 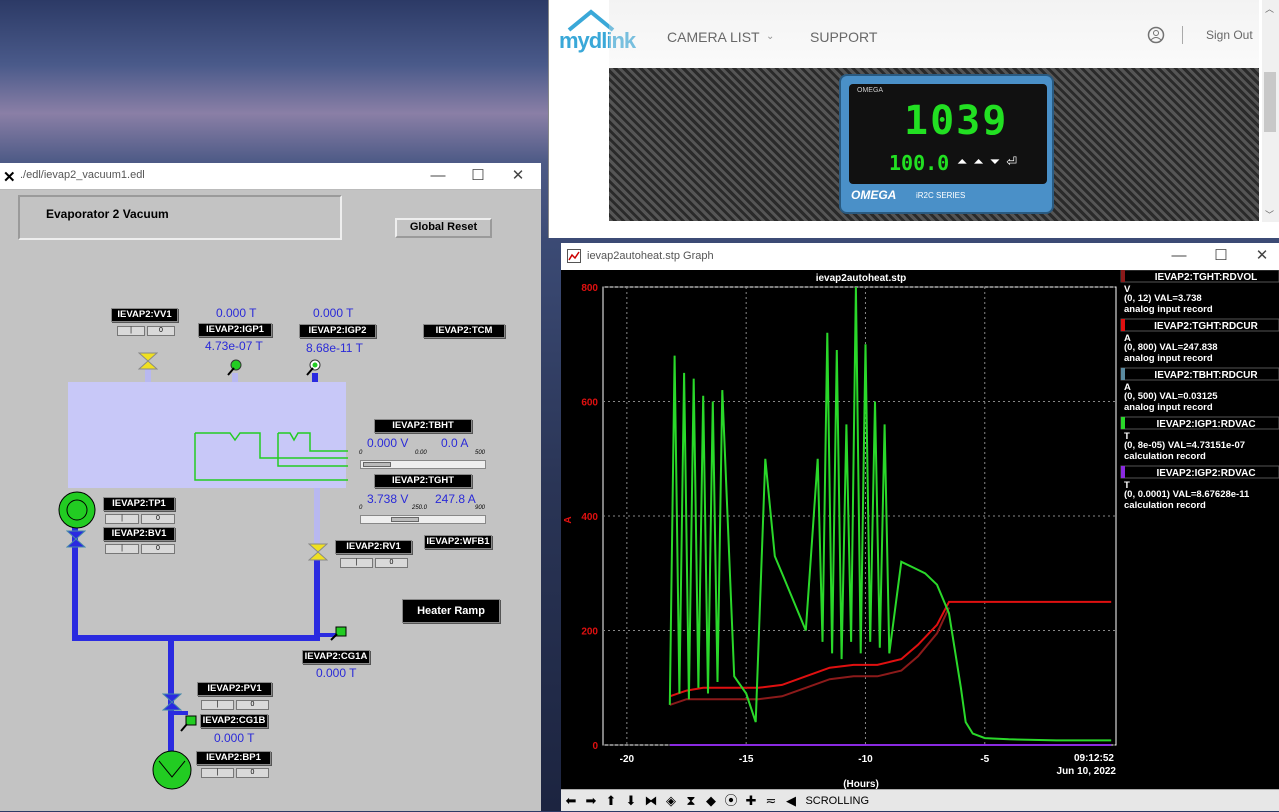 What do you see at coordinates (1171, 347) in the screenshot?
I see `legend-range: (0, 800) VAL=247.838` at bounding box center [1171, 347].